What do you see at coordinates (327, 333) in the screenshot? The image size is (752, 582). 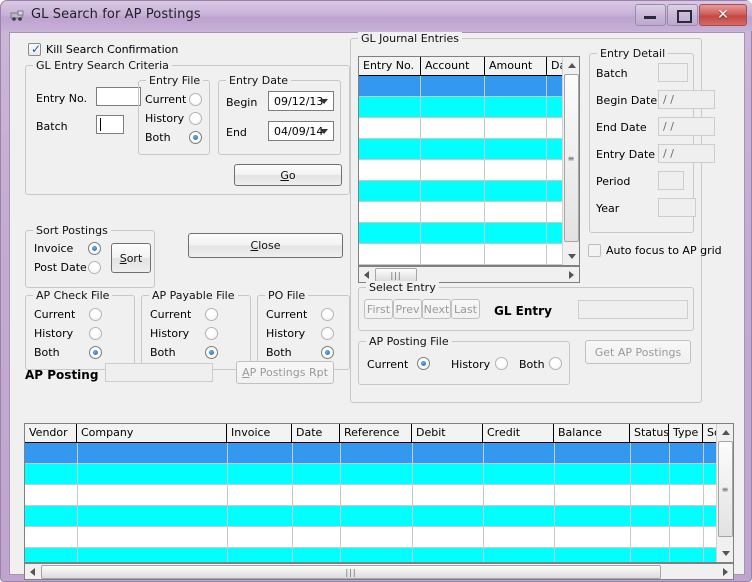 I see `po-radio-history` at bounding box center [327, 333].